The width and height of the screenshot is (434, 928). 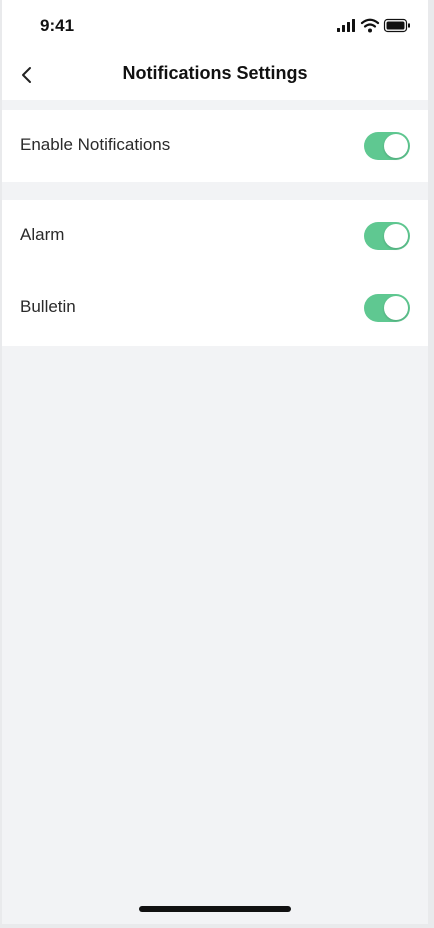 What do you see at coordinates (215, 308) in the screenshot?
I see `bulletin-row: Bulletin` at bounding box center [215, 308].